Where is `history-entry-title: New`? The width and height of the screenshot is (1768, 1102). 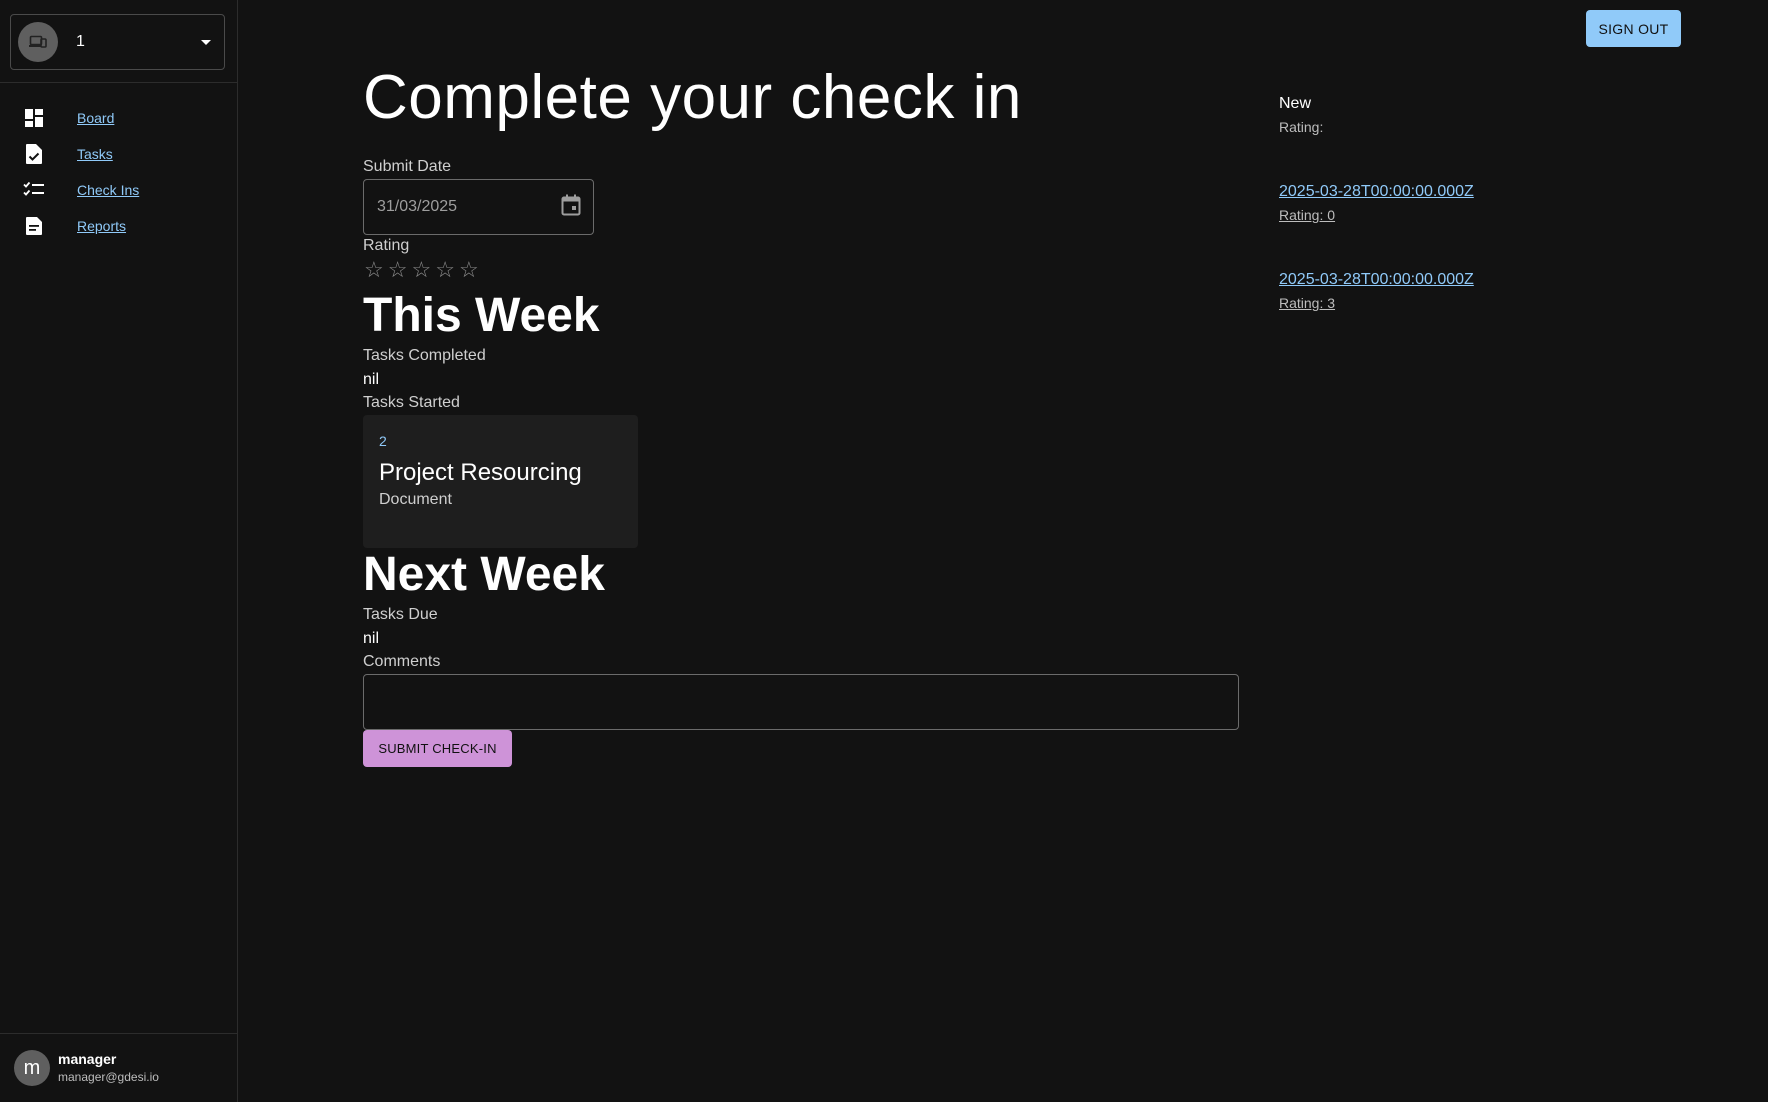 history-entry-title: New is located at coordinates (1295, 103).